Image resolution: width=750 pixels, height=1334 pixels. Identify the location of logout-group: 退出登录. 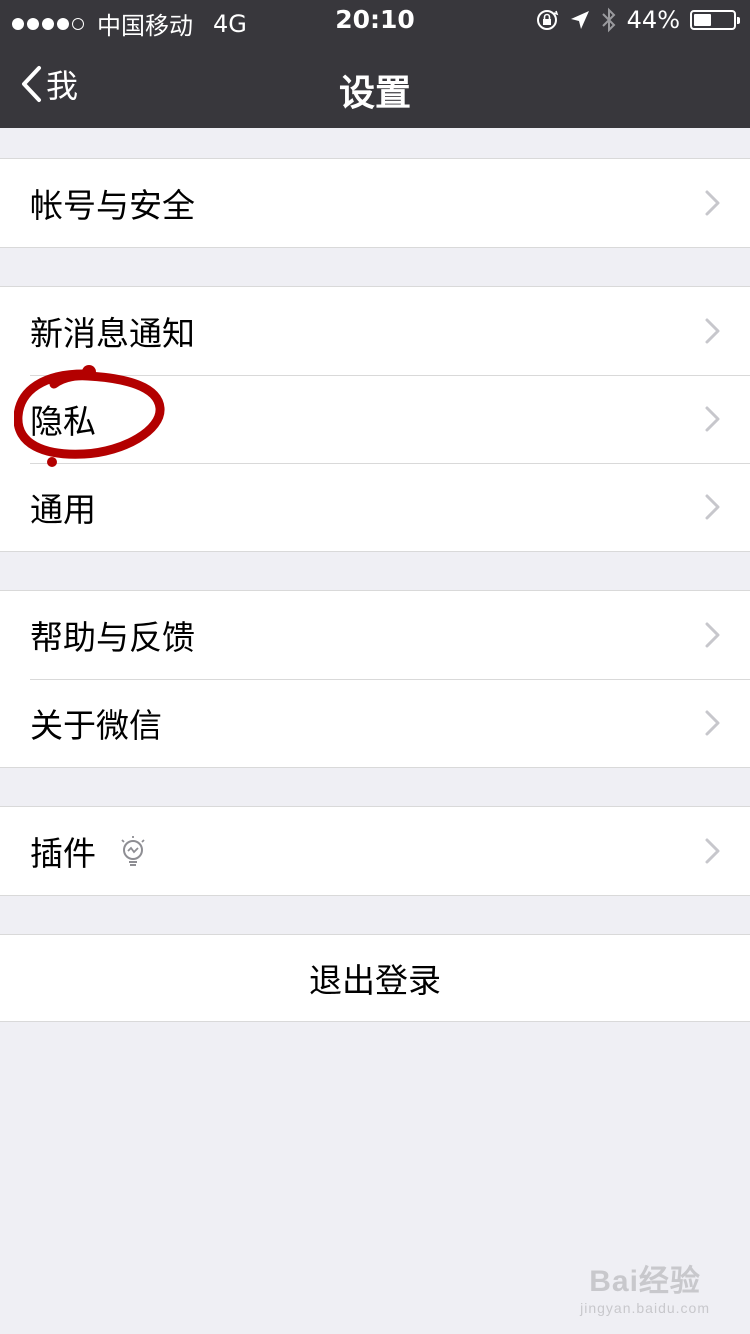
(375, 978).